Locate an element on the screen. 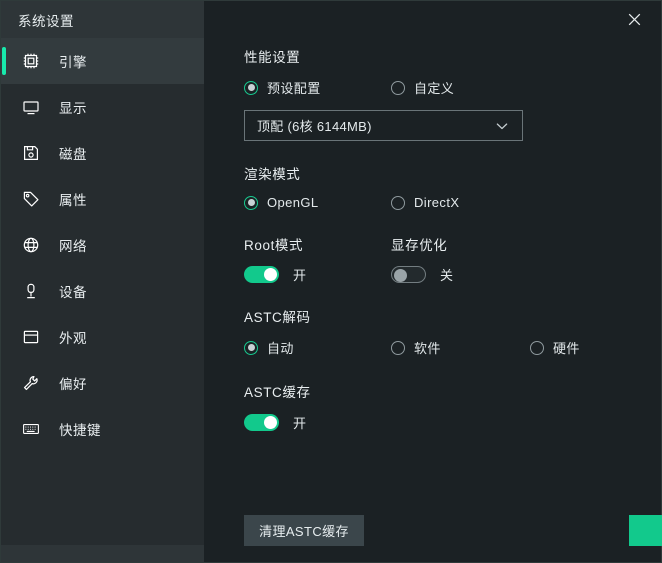 The width and height of the screenshot is (662, 563). root-mode-toggle is located at coordinates (261, 274).